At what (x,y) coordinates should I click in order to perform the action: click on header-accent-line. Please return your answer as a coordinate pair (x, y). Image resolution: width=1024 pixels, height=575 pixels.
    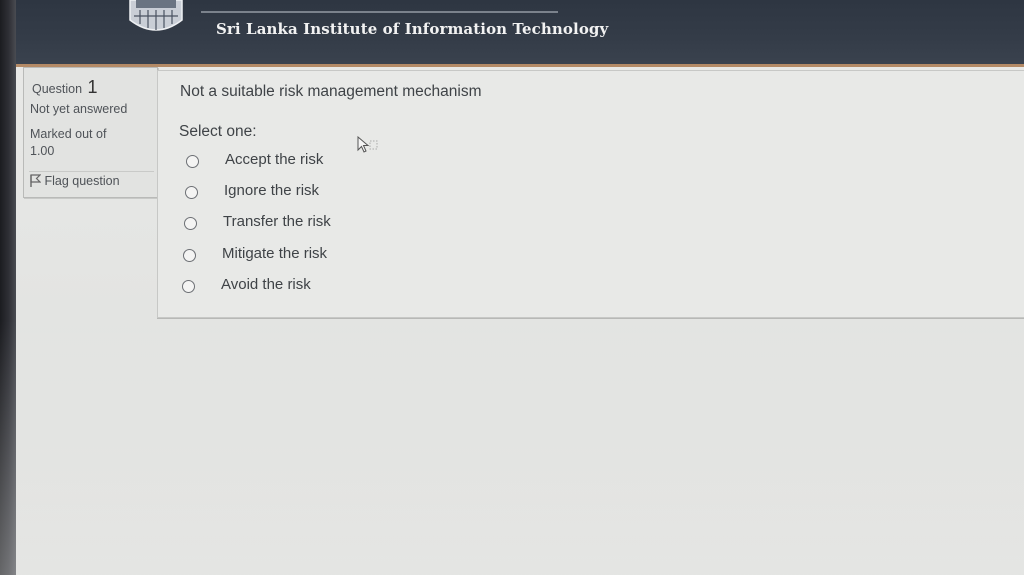
    Looking at the image, I should click on (520, 65).